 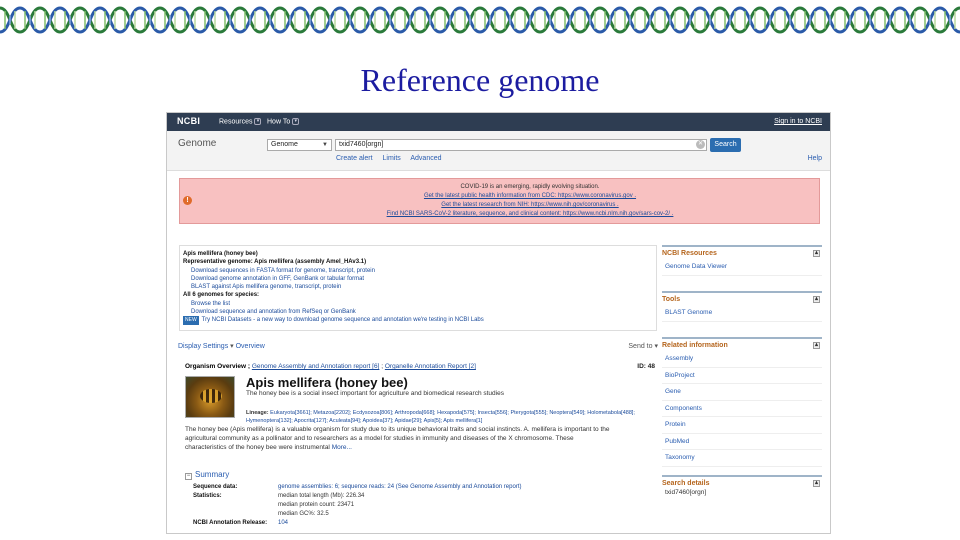 I want to click on create-alert-link: Create alert, so click(x=354, y=158).